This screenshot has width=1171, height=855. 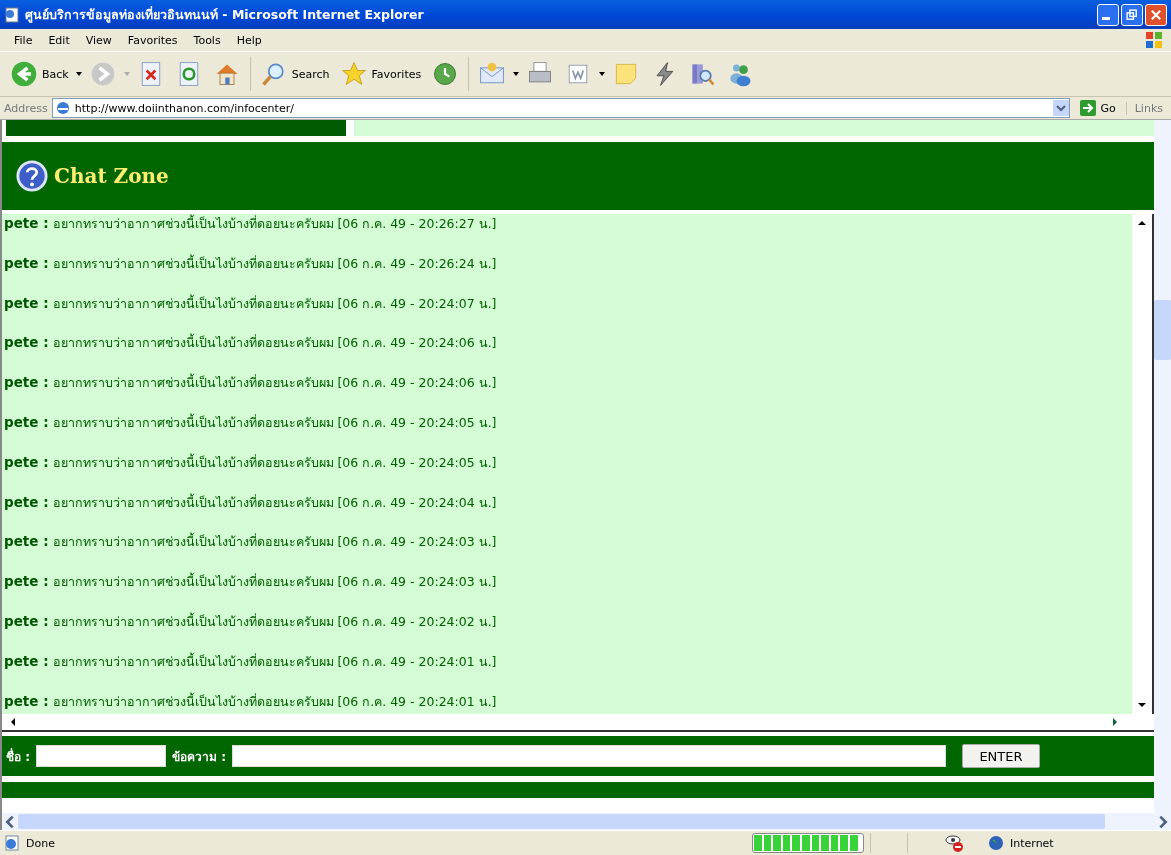 I want to click on restore-button, so click(x=1132, y=14).